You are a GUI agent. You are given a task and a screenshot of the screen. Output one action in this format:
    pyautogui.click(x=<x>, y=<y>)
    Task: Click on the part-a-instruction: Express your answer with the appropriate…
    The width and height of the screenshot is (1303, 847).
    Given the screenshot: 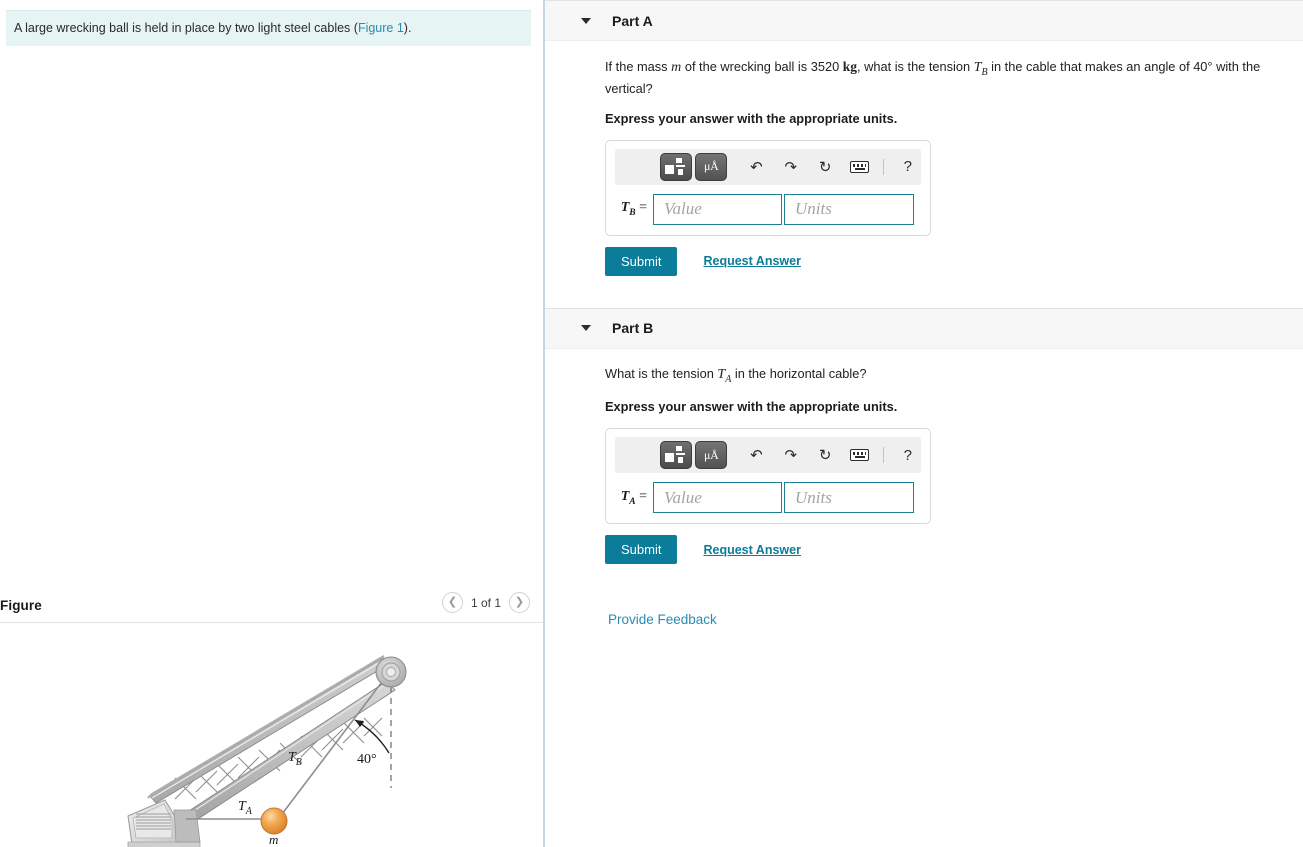 What is the action you would take?
    pyautogui.click(x=751, y=118)
    